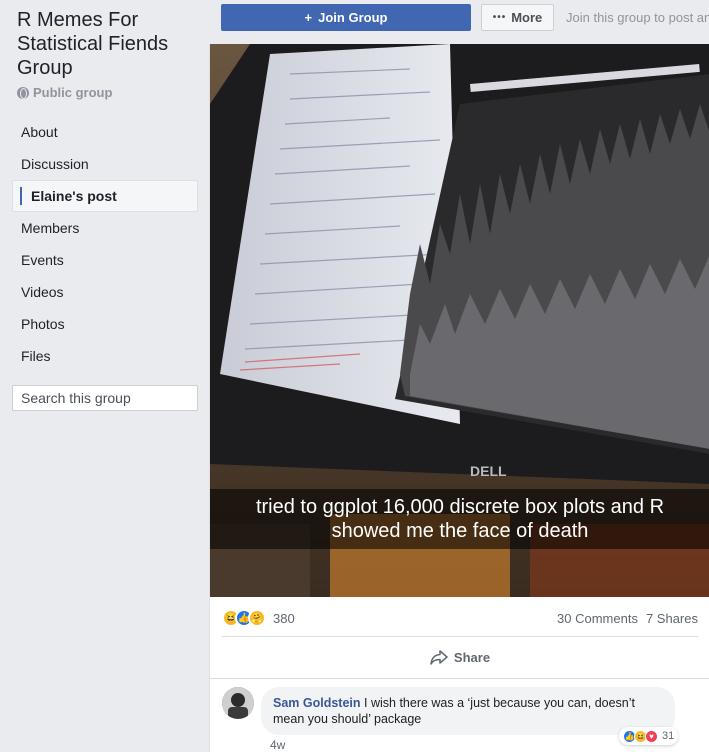  Describe the element at coordinates (43, 324) in the screenshot. I see `nav-item-label: Photos` at that location.